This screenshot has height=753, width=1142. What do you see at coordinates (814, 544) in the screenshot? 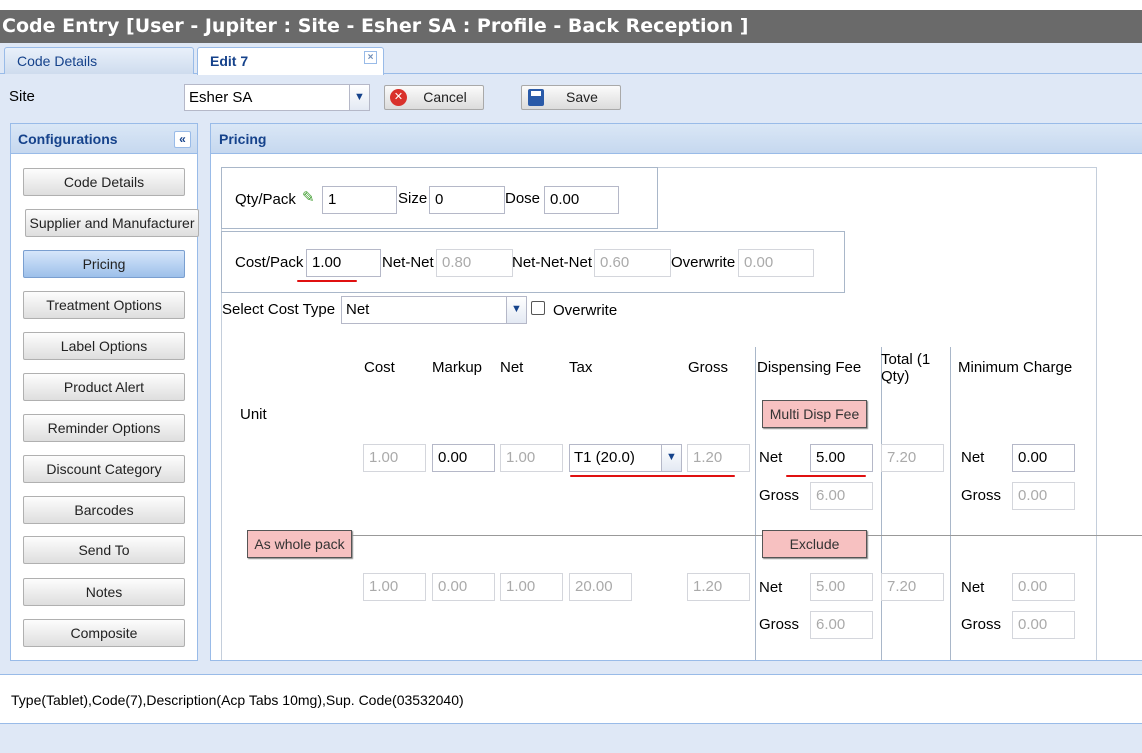
I see `exclude-button: Exclude` at bounding box center [814, 544].